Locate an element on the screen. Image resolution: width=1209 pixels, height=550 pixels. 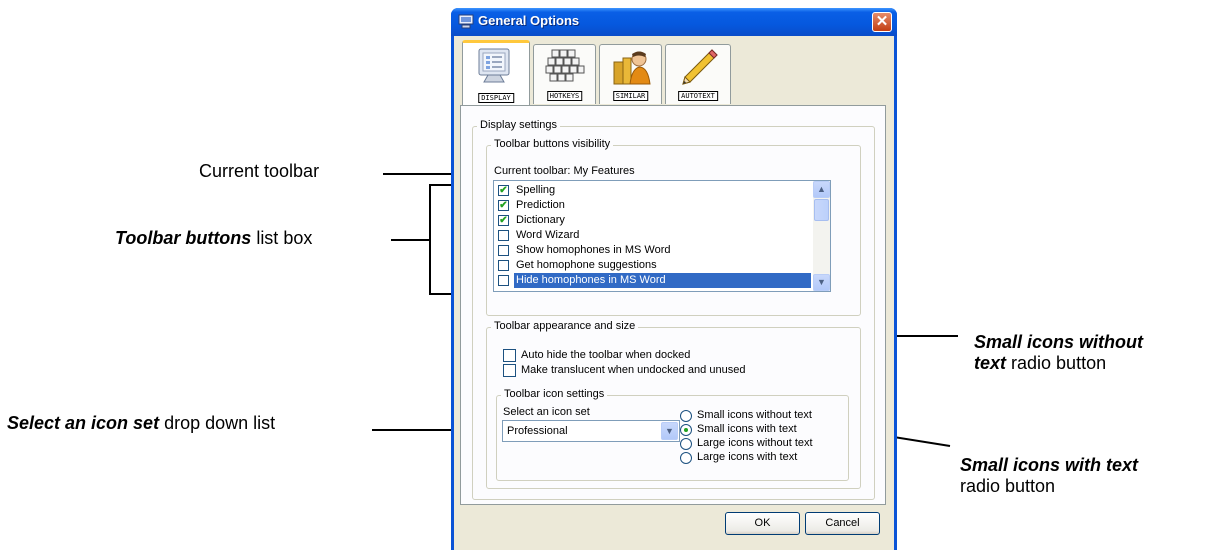
ok-button: OK is located at coordinates (762, 523).